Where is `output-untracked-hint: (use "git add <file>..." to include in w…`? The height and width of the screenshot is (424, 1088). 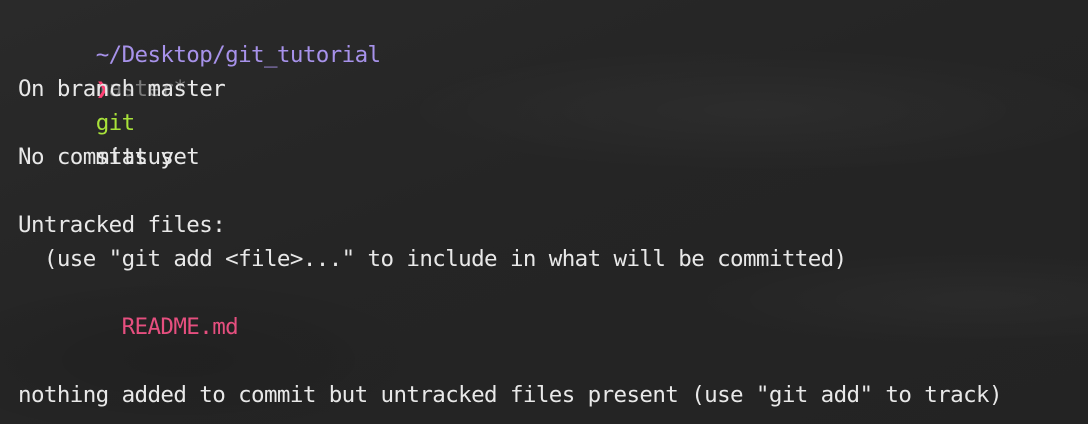 output-untracked-hint: (use "git add <file>..." to include in w… is located at coordinates (510, 259).